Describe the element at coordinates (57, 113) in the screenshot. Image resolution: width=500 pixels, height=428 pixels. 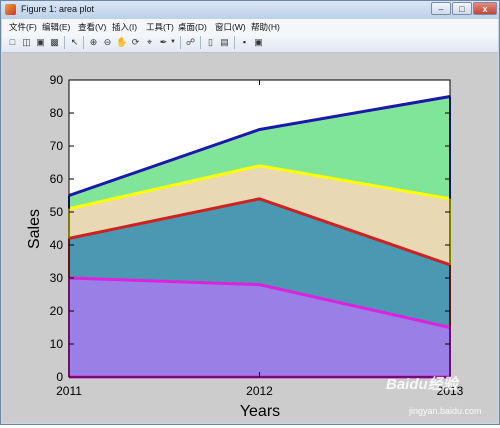
I see `y-tick-label: 80` at that location.